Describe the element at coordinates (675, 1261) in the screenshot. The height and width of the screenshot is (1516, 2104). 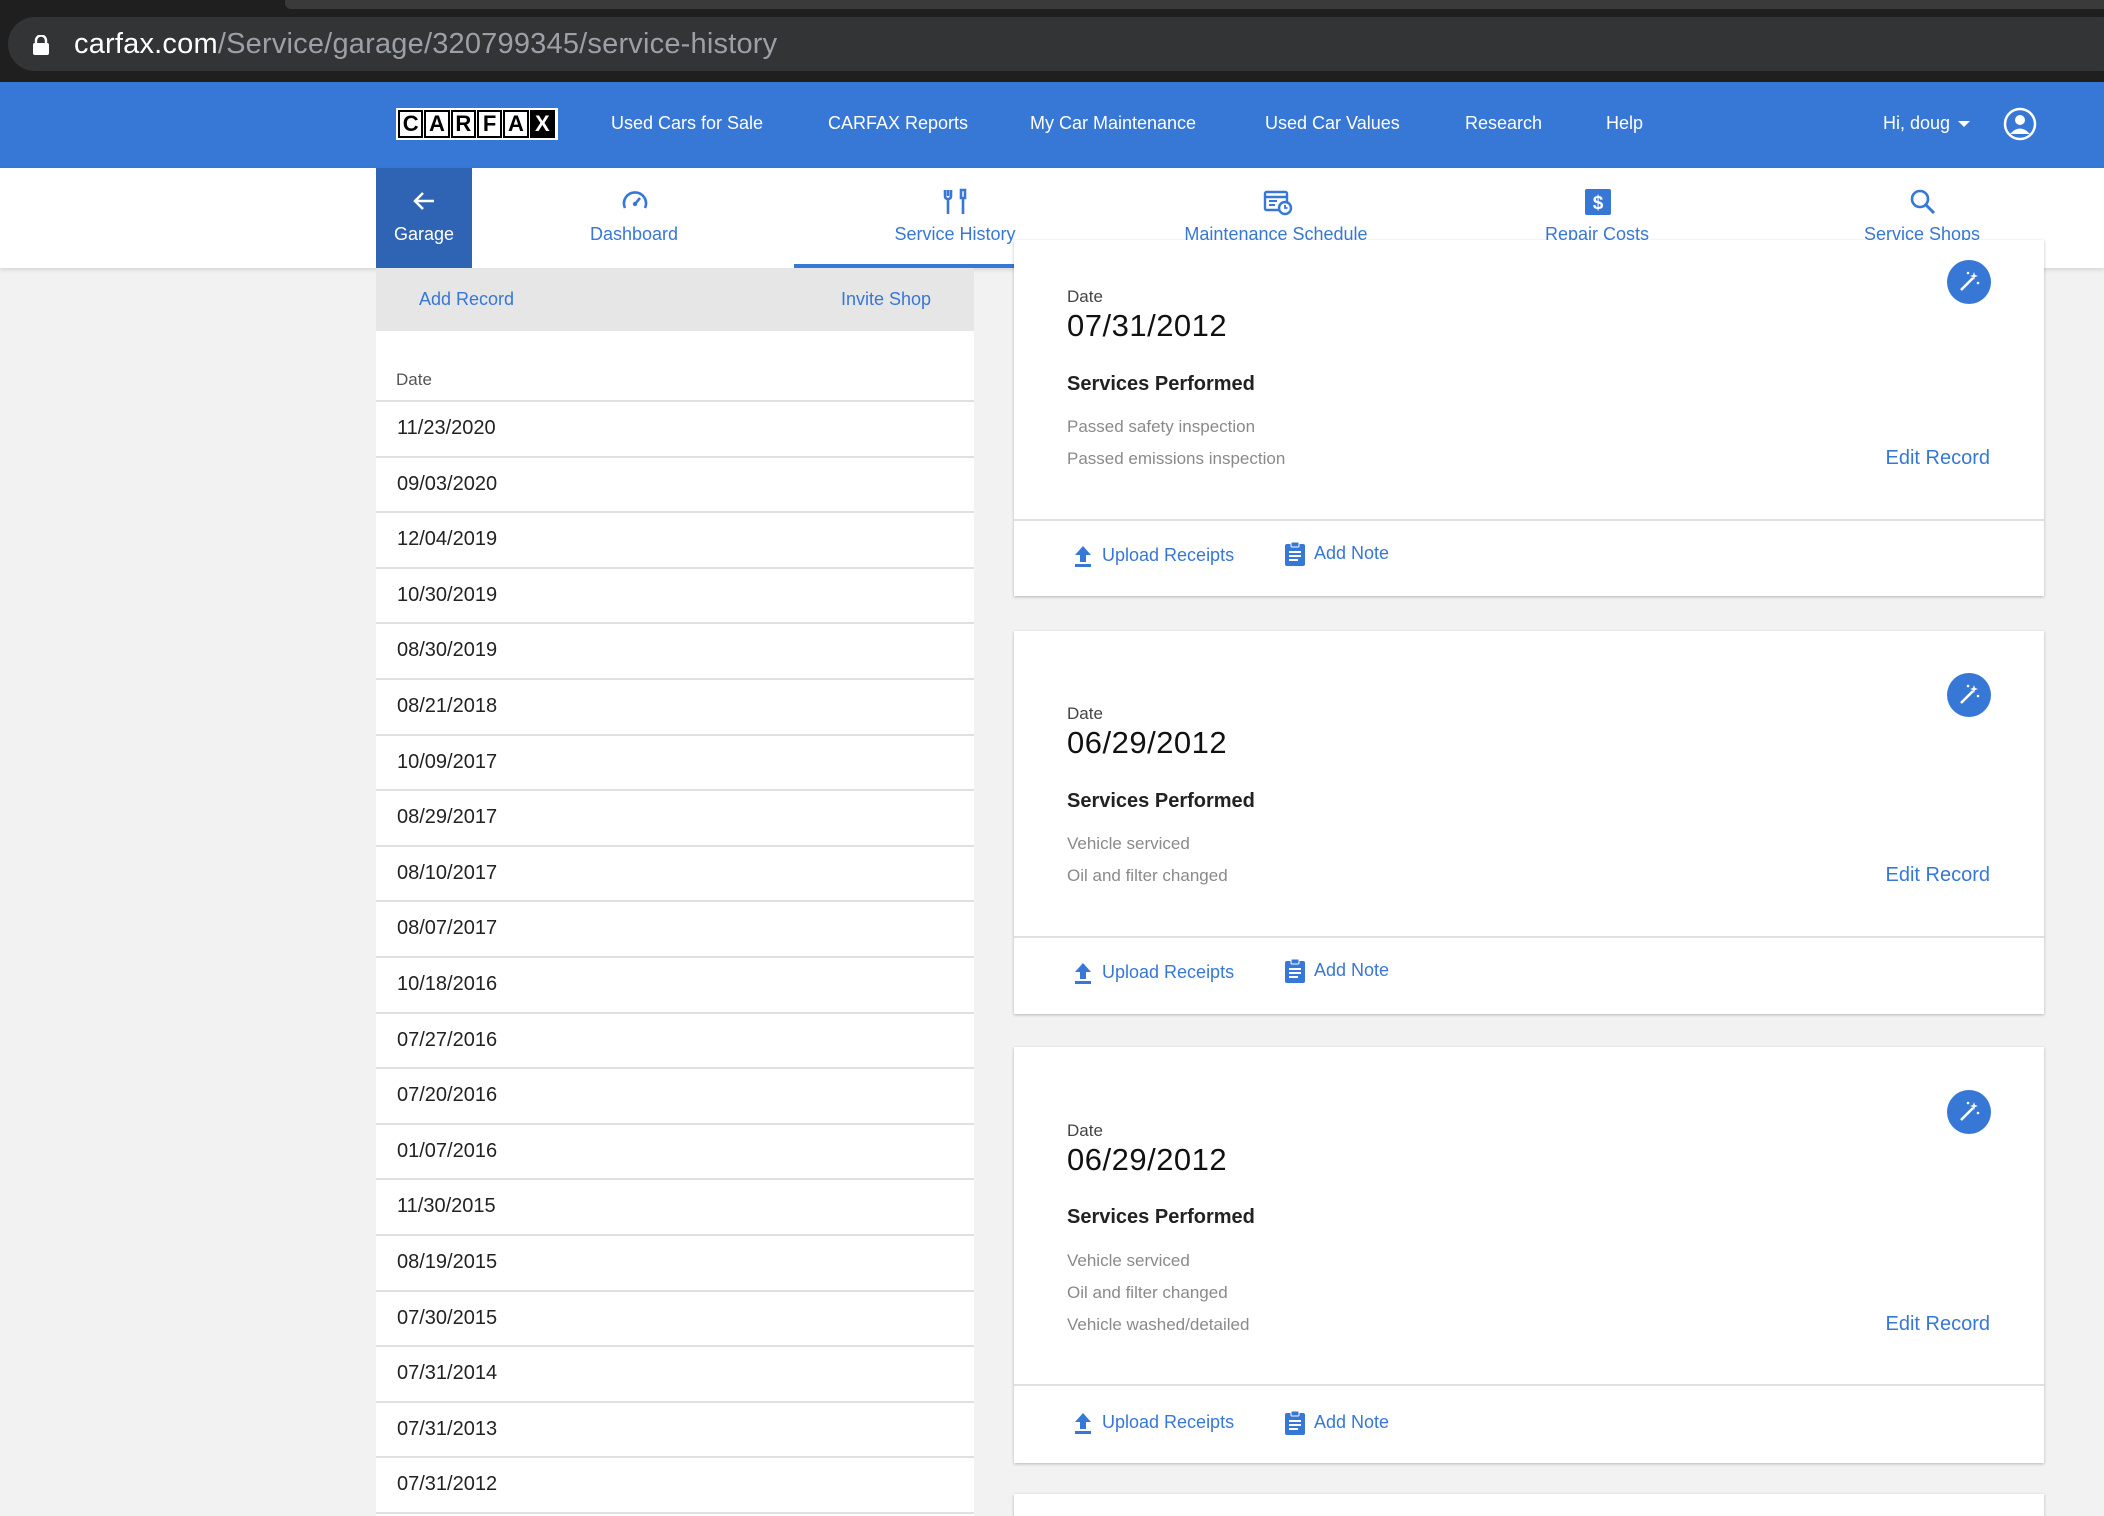
I see `list-item: 08/19/2015` at that location.